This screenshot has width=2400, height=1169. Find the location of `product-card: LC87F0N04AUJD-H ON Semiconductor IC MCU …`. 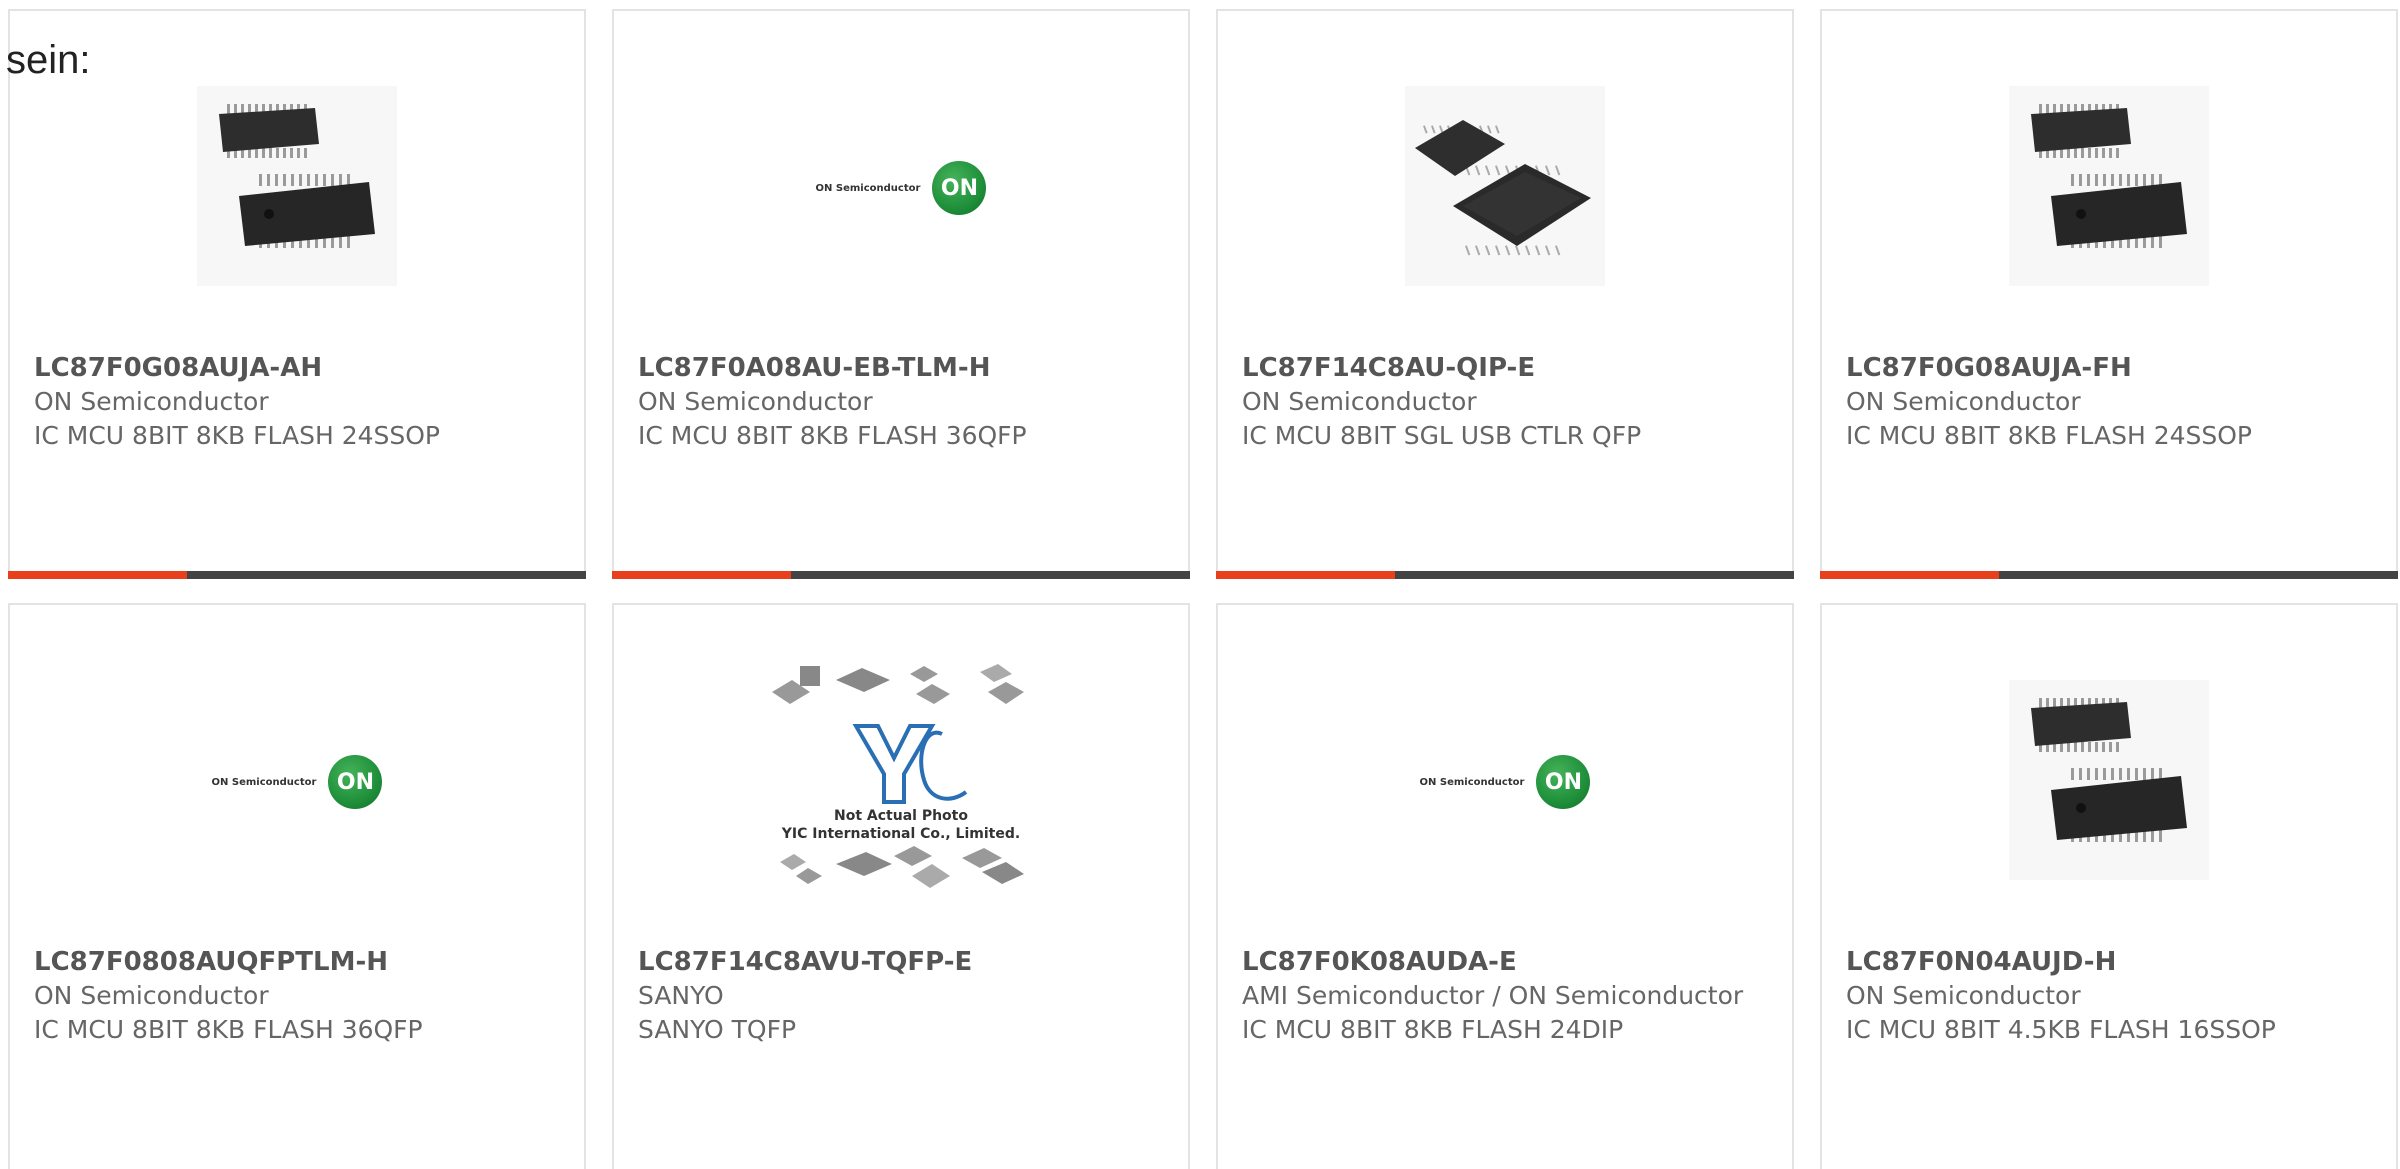

product-card: LC87F0N04AUJD-H ON Semiconductor IC MCU … is located at coordinates (2109, 886).